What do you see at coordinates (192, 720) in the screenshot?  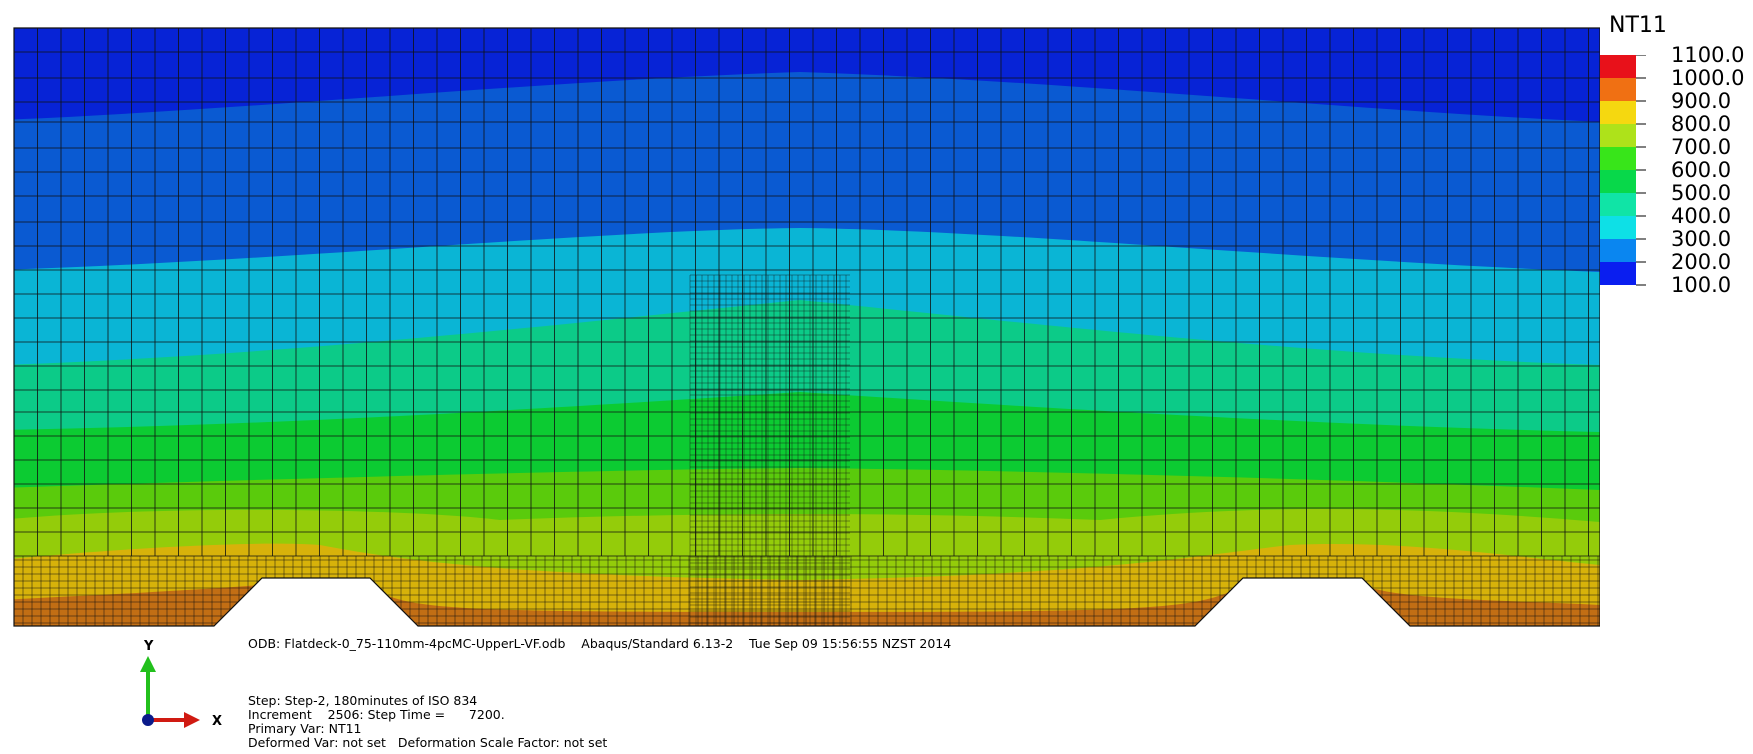 I see `x-axis-arrow-head` at bounding box center [192, 720].